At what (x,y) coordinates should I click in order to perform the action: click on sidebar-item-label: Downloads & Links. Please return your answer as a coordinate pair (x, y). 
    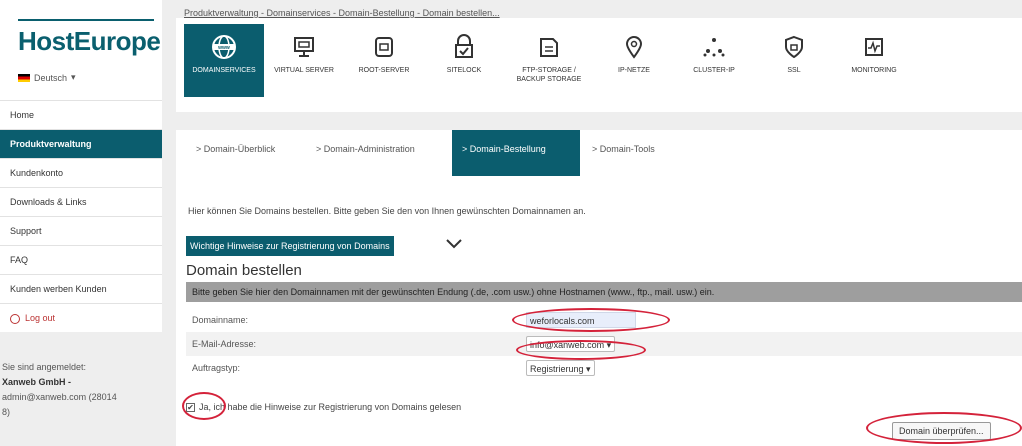
    Looking at the image, I should click on (48, 202).